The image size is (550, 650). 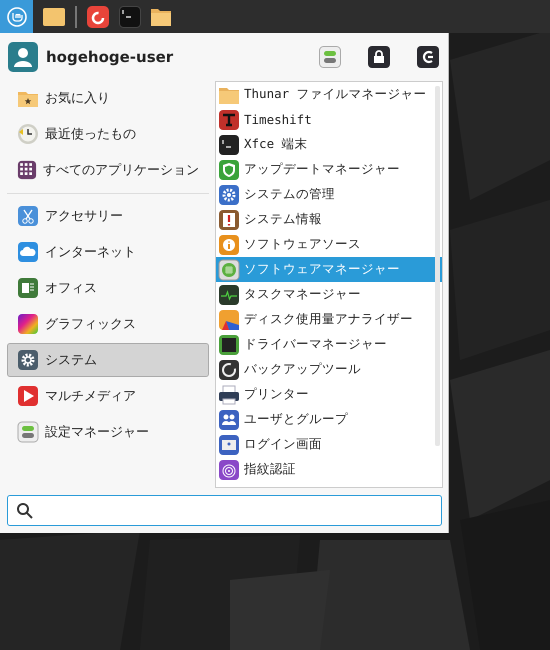 I want to click on app-item: アップデートマネージャー, so click(x=329, y=169).